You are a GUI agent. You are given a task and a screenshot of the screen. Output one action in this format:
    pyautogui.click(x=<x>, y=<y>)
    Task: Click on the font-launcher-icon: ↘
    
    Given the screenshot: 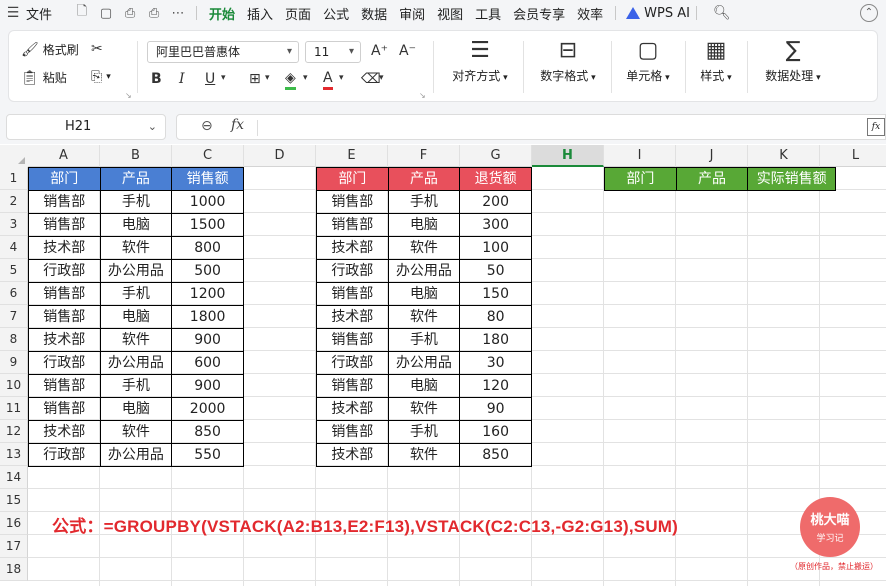 What is the action you would take?
    pyautogui.click(x=422, y=95)
    